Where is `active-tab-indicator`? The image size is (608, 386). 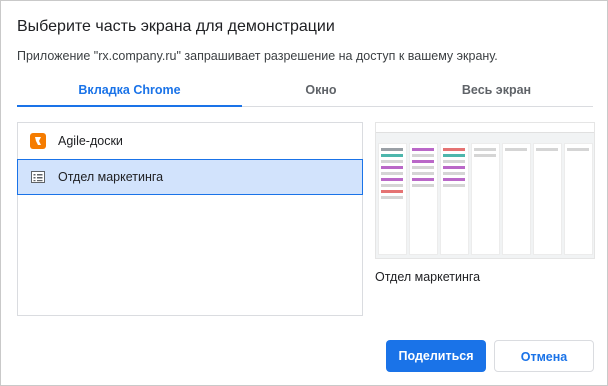
active-tab-indicator is located at coordinates (129, 106).